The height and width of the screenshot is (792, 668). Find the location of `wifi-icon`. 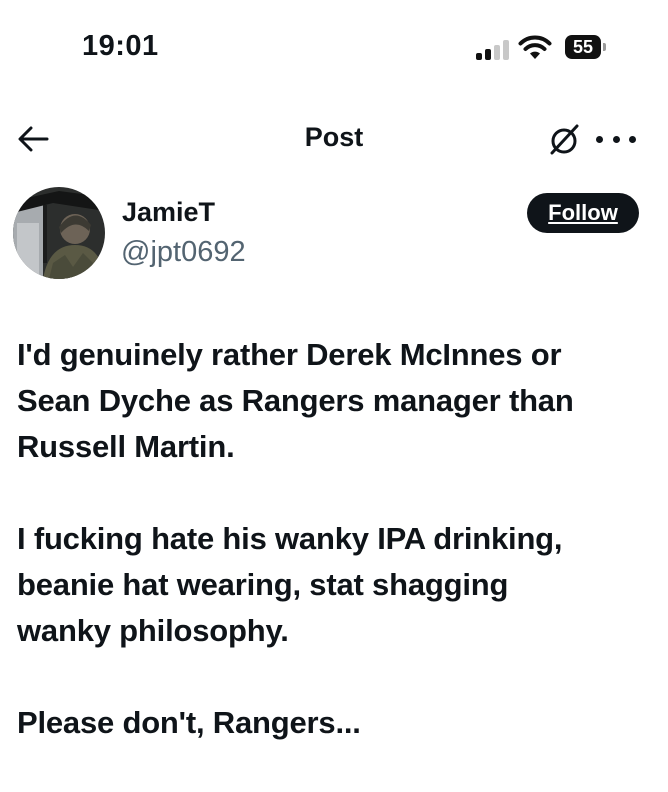

wifi-icon is located at coordinates (535, 47).